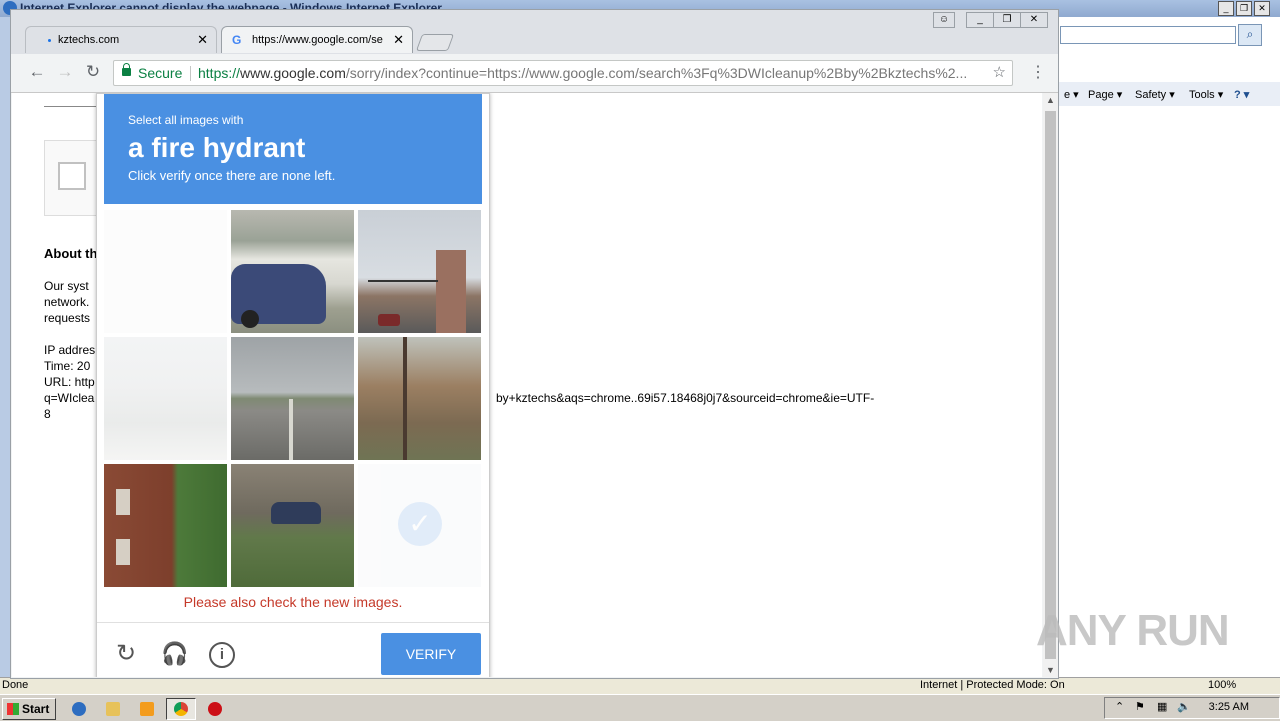 This screenshot has height=721, width=1280. I want to click on secure-label: Secure, so click(160, 73).